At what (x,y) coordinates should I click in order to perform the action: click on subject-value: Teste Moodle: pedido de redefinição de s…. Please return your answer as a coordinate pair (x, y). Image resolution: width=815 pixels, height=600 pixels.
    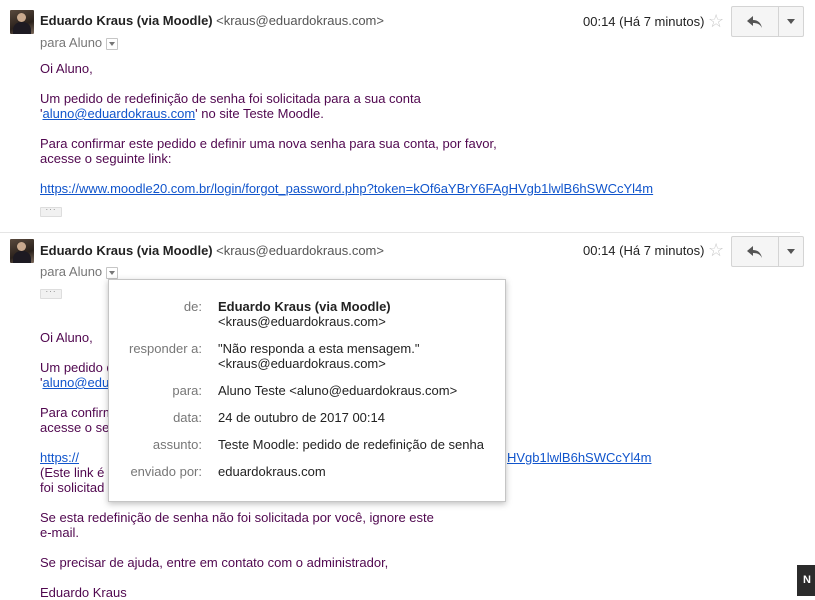
    Looking at the image, I should click on (351, 444).